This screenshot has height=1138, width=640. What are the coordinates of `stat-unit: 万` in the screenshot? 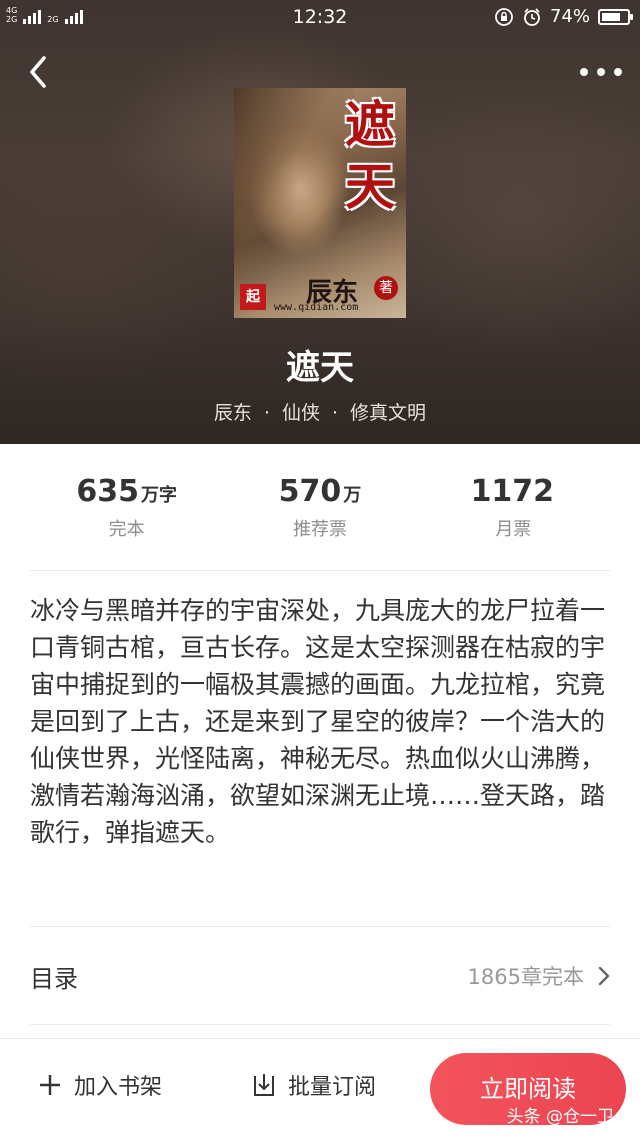 It's located at (352, 495).